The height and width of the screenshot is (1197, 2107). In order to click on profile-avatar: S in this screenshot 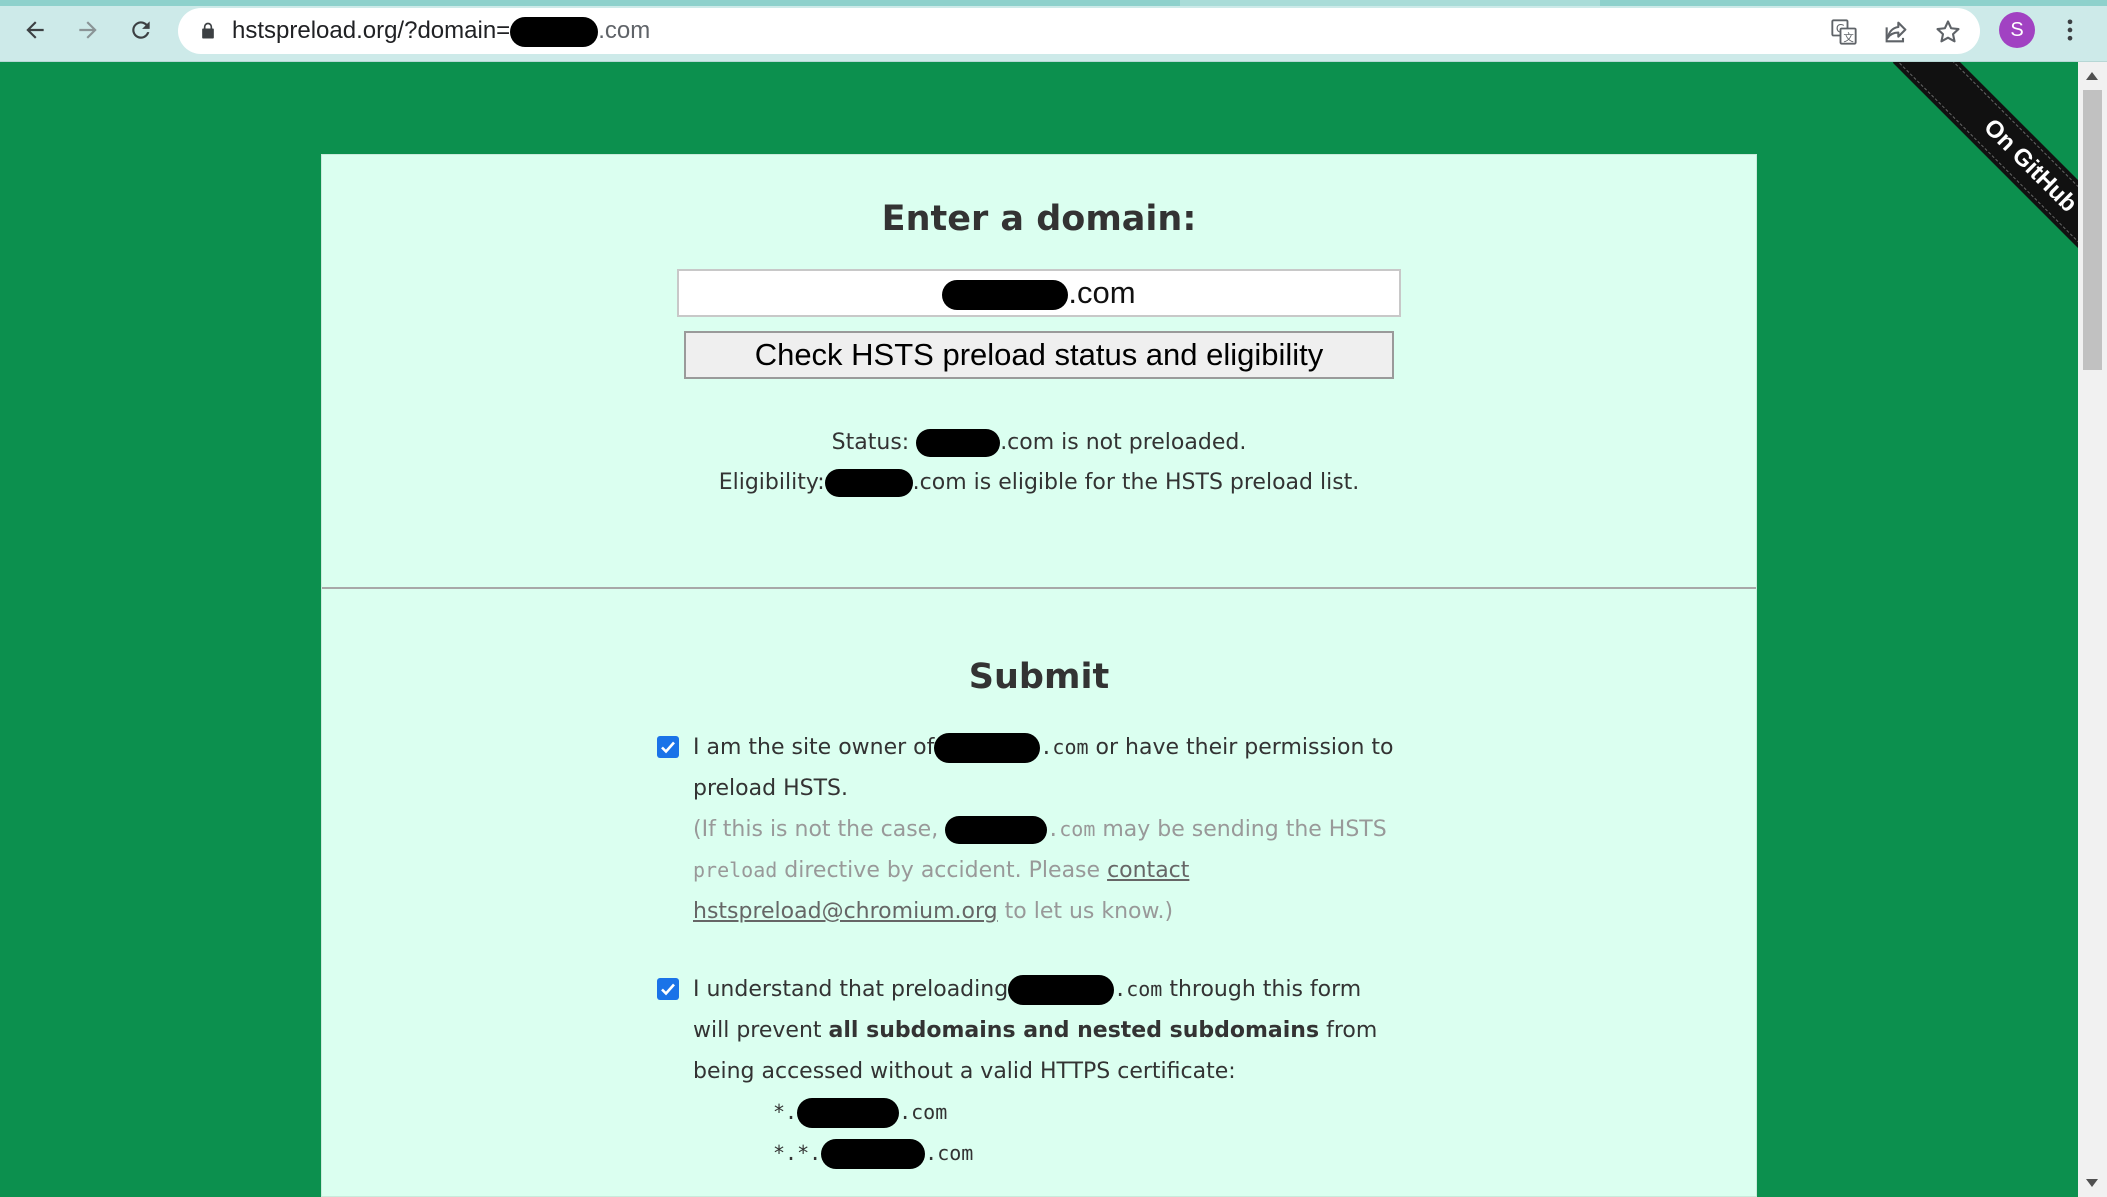, I will do `click(2017, 30)`.